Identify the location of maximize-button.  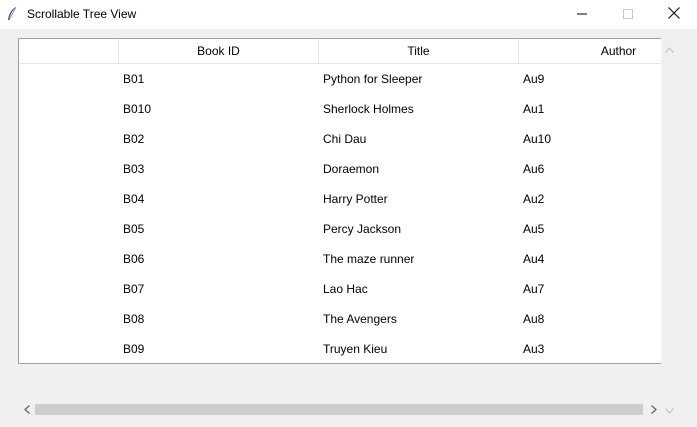
(628, 14).